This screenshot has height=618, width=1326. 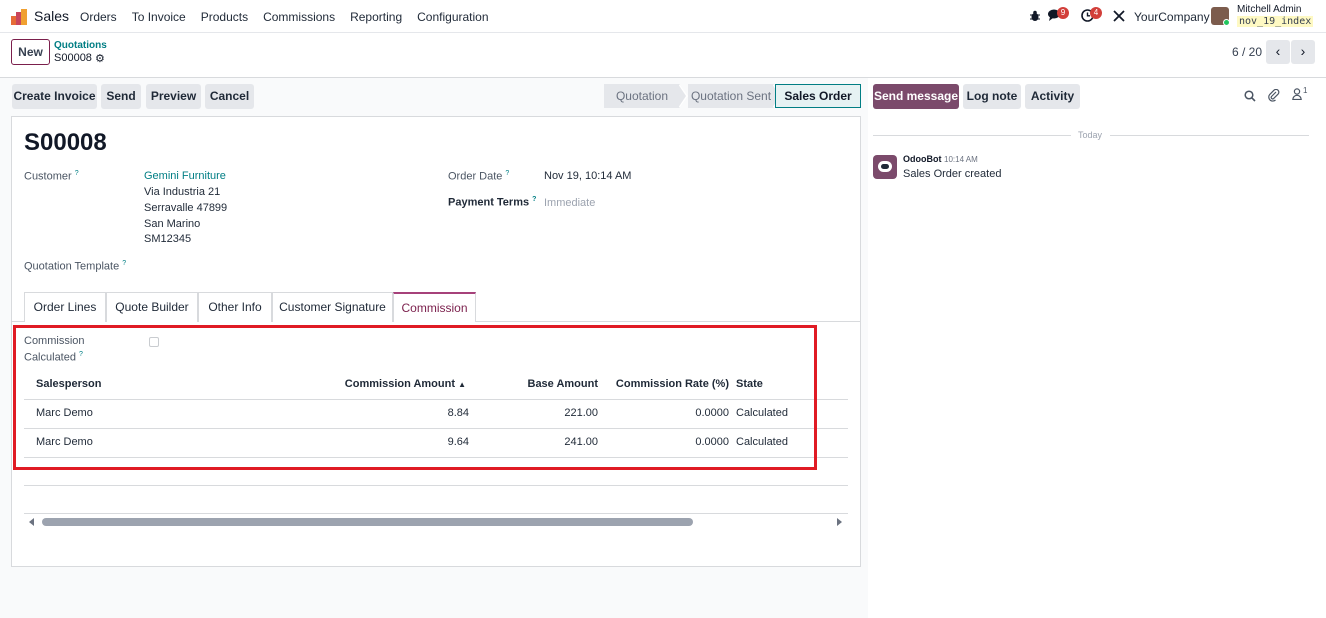 I want to click on scroll-right-arrow, so click(x=839, y=522).